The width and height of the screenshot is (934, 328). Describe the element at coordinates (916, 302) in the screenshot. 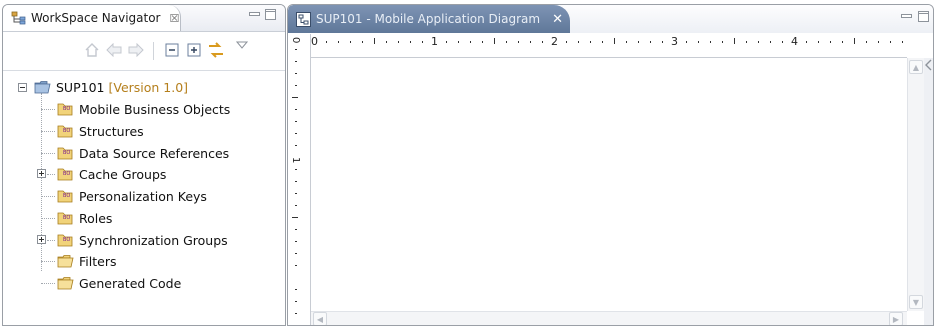

I see `scroll-down-icon: ▼` at that location.